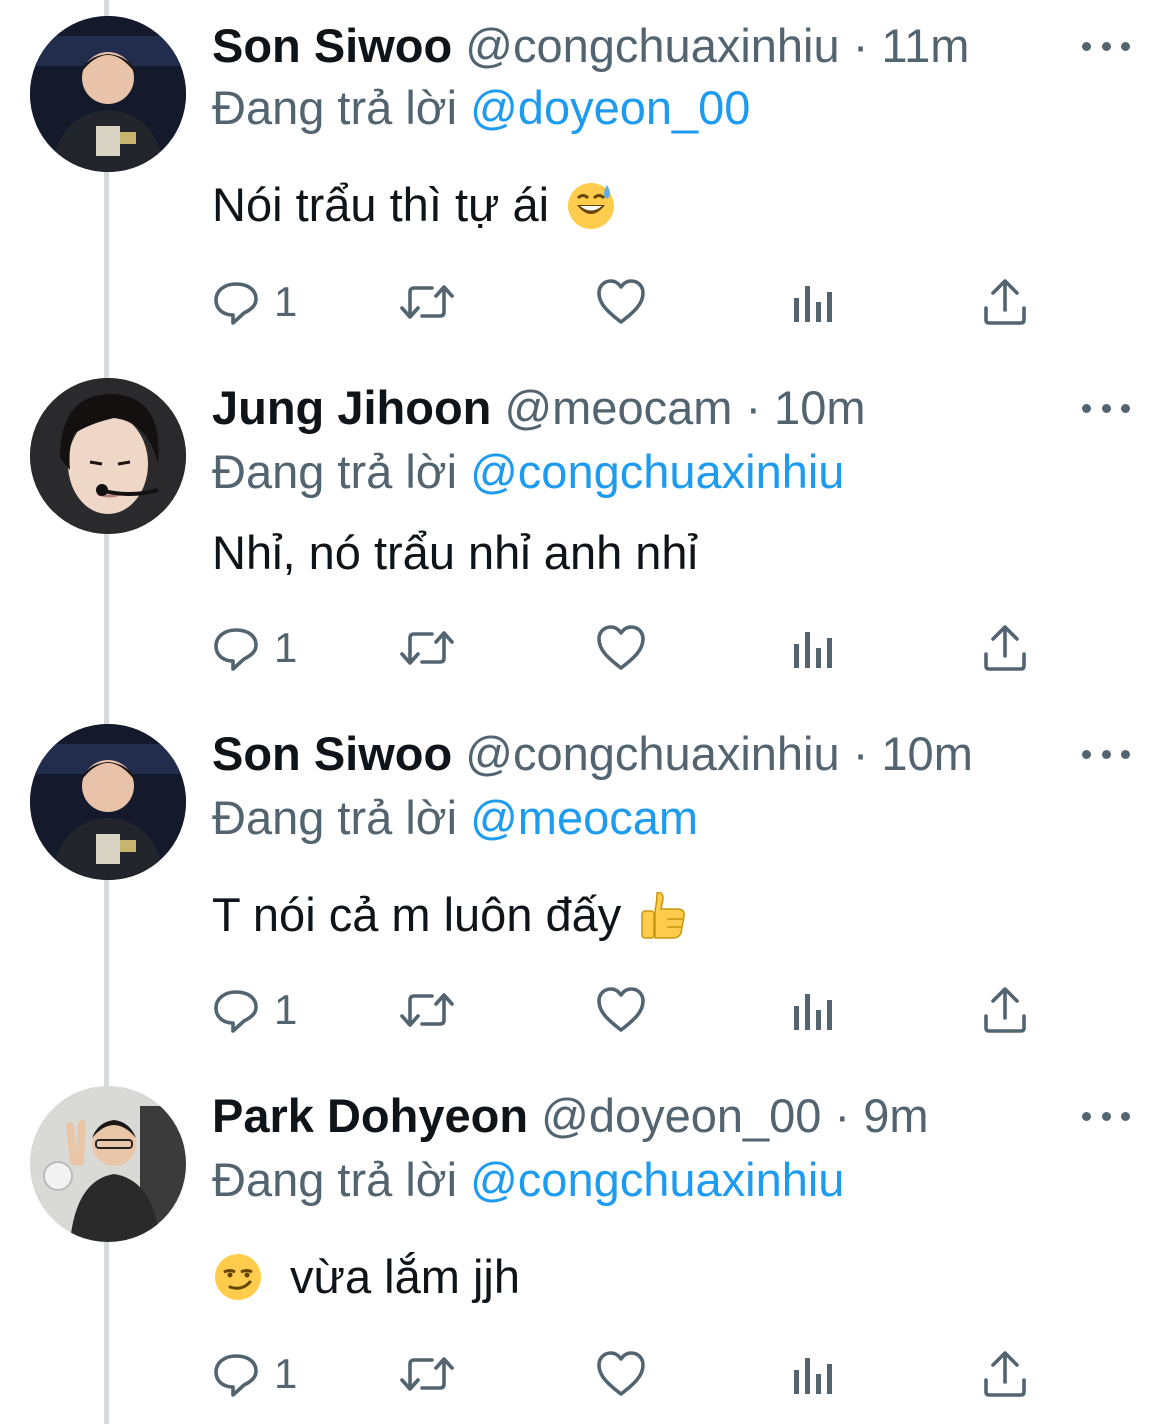 This screenshot has height=1426, width=1170. I want to click on sweat-smile-emoji, so click(591, 206).